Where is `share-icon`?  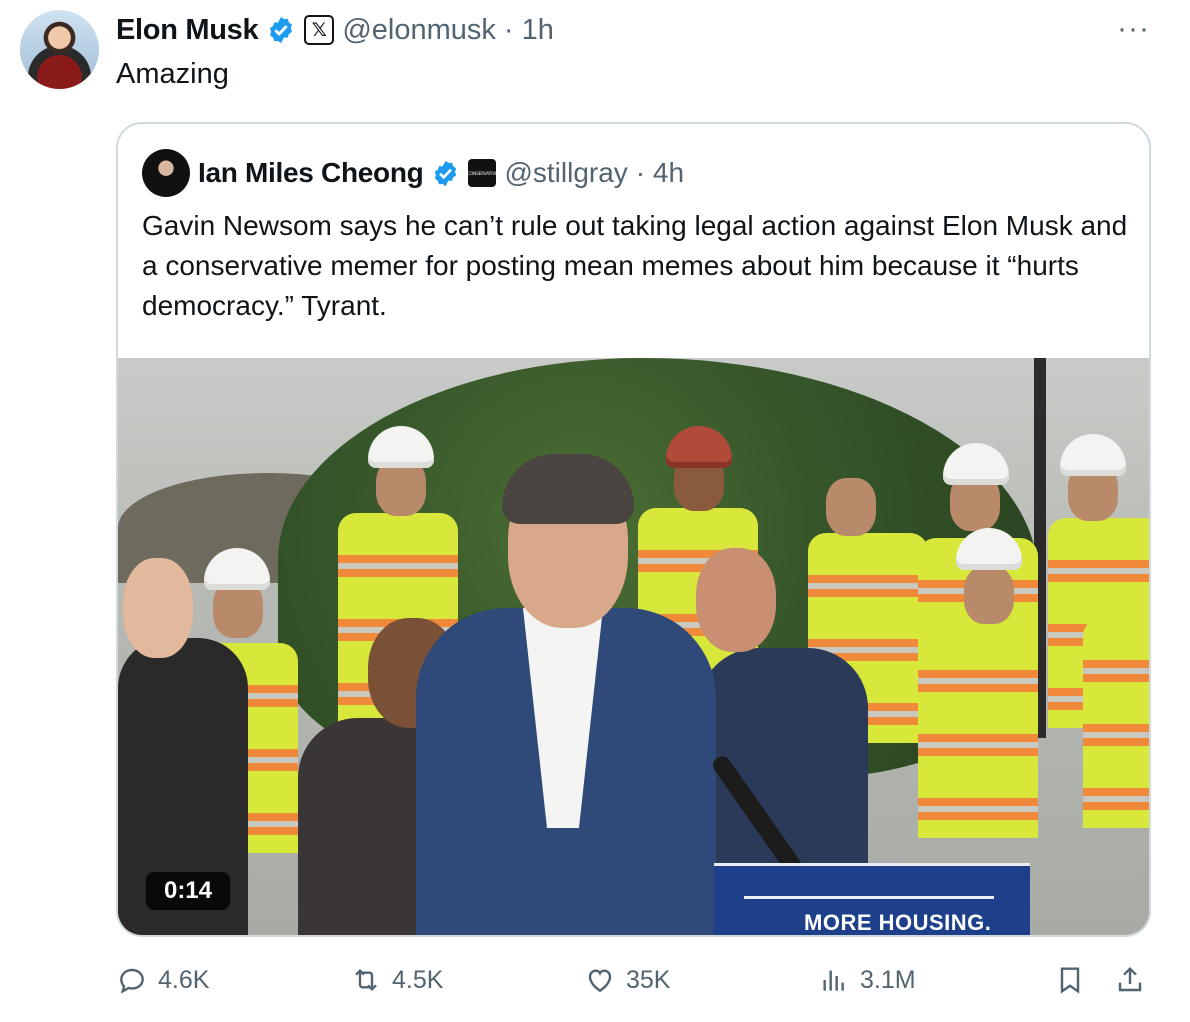 share-icon is located at coordinates (1130, 979).